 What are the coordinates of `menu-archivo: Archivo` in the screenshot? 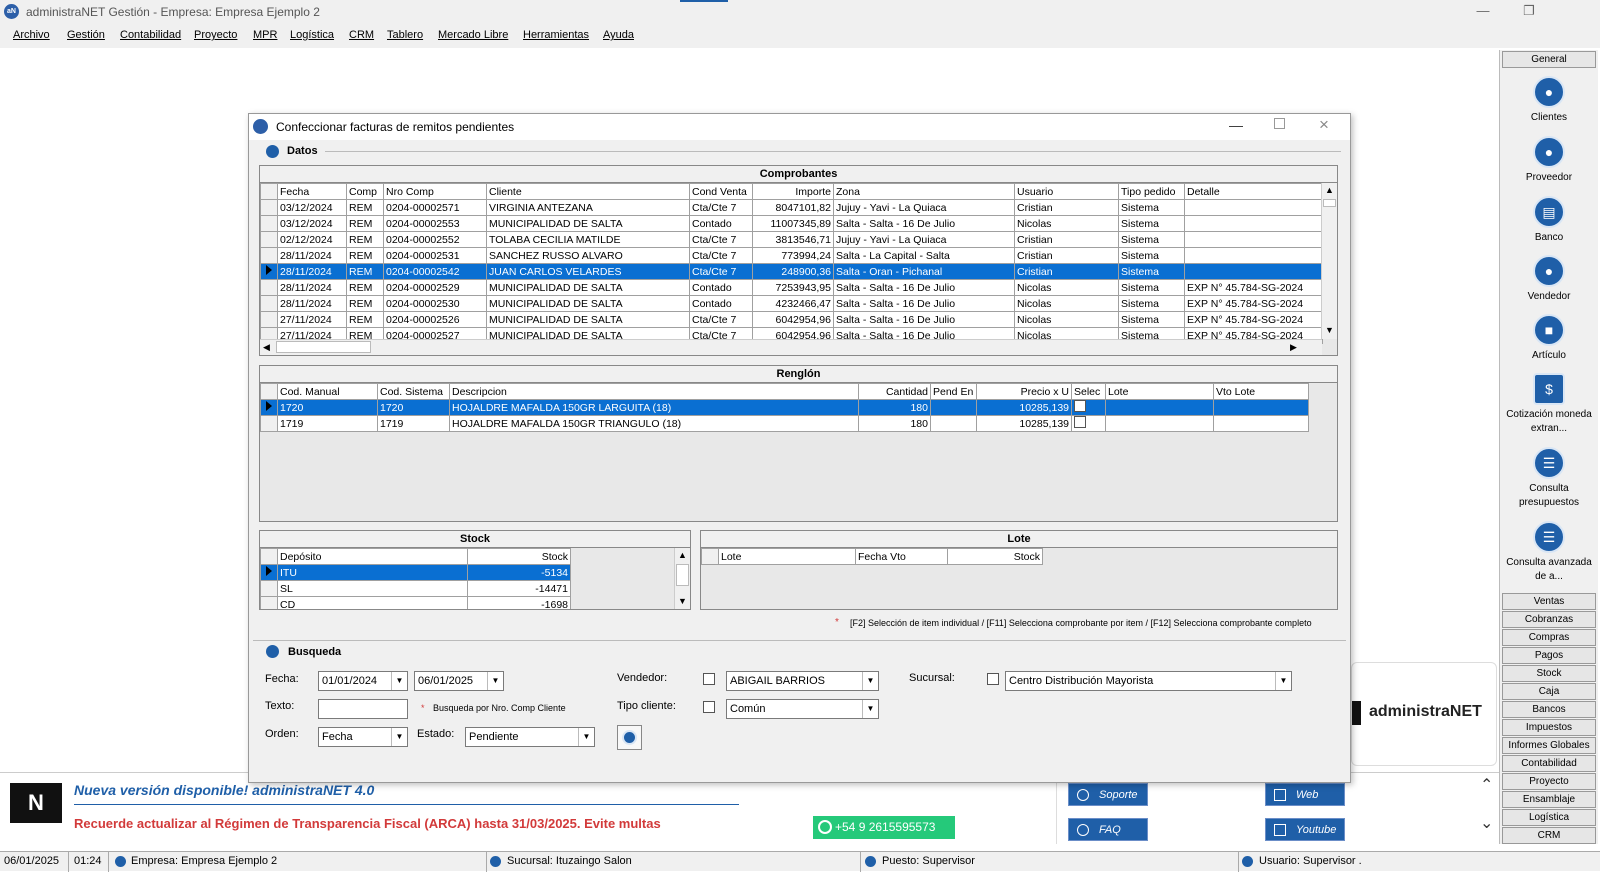 It's located at (31, 35).